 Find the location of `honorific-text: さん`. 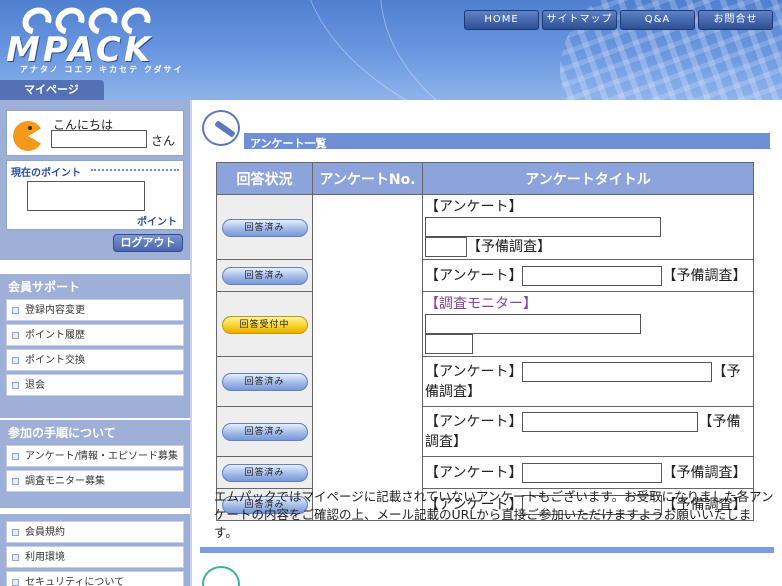

honorific-text: さん is located at coordinates (163, 141).